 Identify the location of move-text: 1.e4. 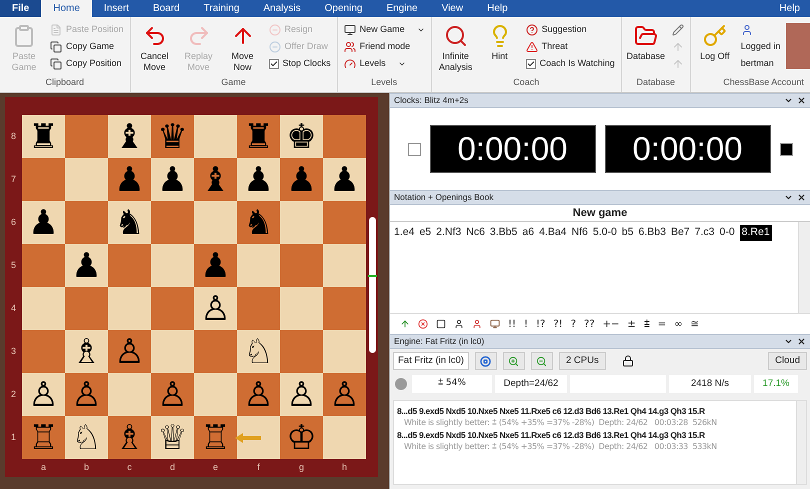
(404, 233).